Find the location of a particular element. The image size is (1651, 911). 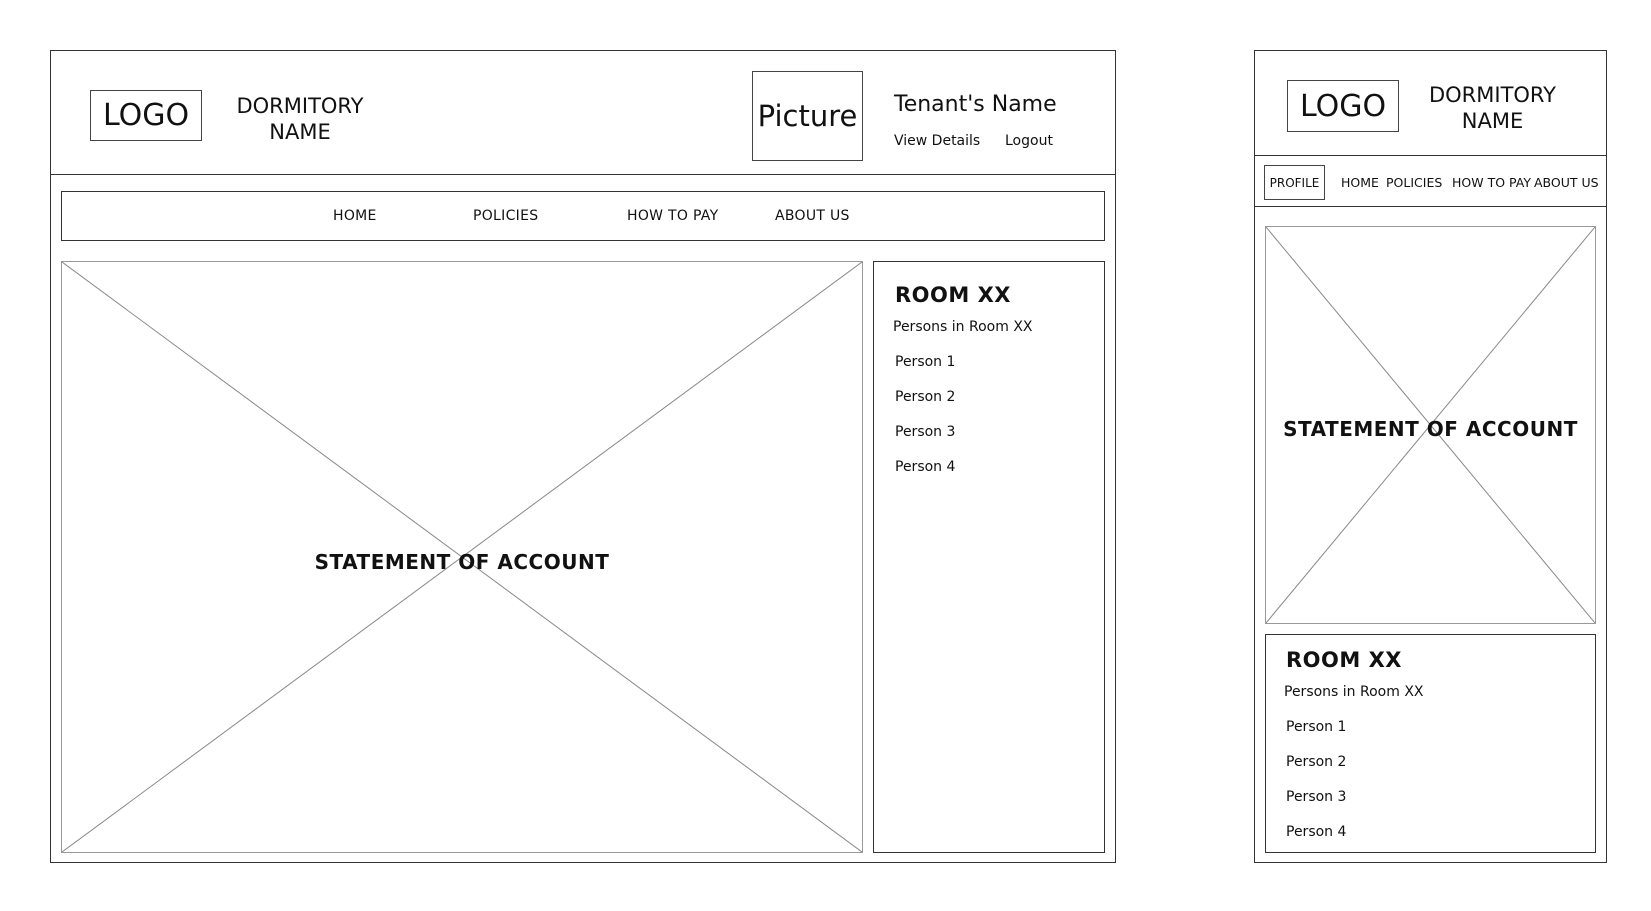

desktop-dormitory-name: DORMITORY NAME is located at coordinates (300, 119).